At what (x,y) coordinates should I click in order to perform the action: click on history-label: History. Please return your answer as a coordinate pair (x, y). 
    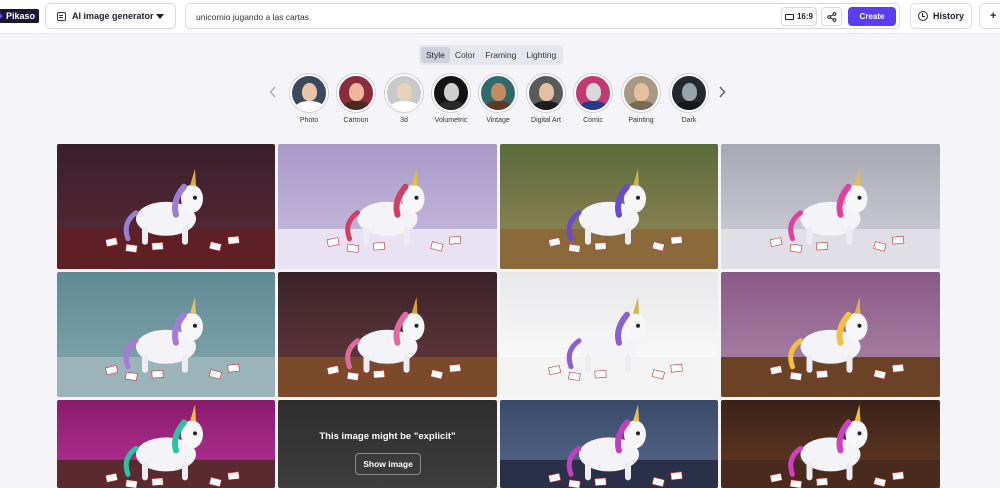
    Looking at the image, I should click on (948, 16).